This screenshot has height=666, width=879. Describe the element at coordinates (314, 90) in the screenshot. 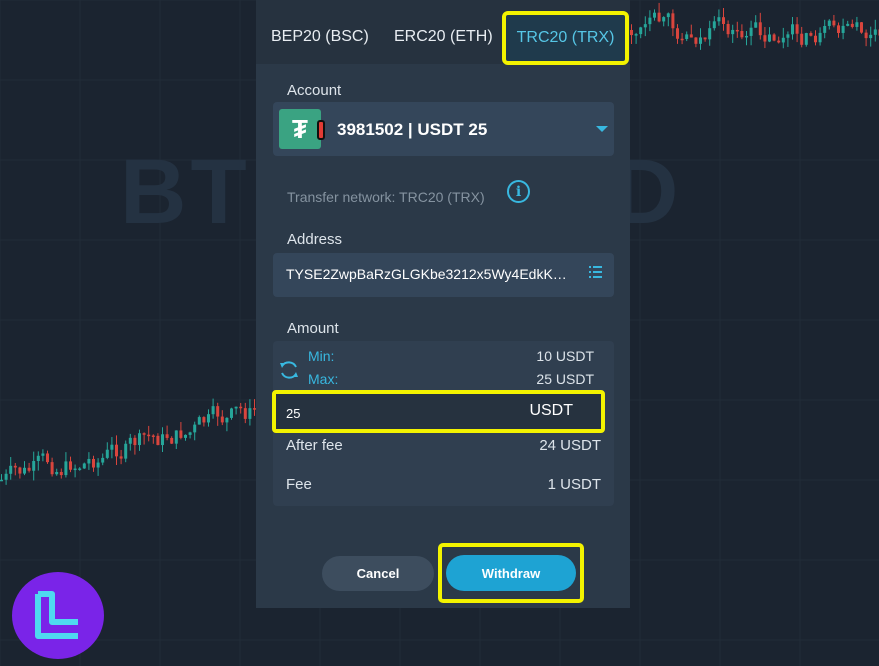

I see `account-label: Account` at that location.